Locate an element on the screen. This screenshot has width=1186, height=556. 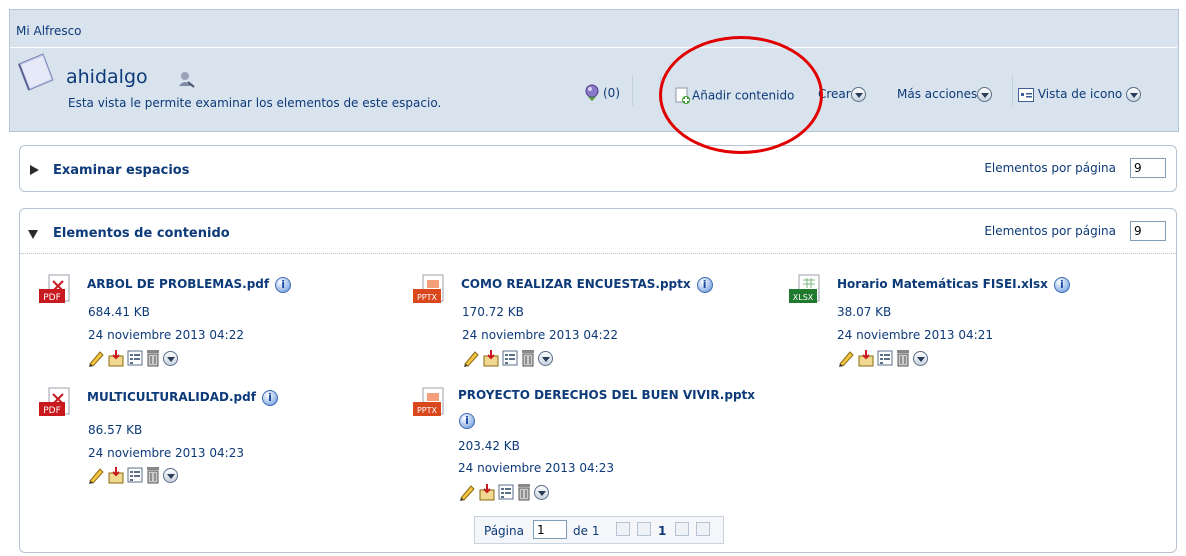
user-icon is located at coordinates (186, 79).